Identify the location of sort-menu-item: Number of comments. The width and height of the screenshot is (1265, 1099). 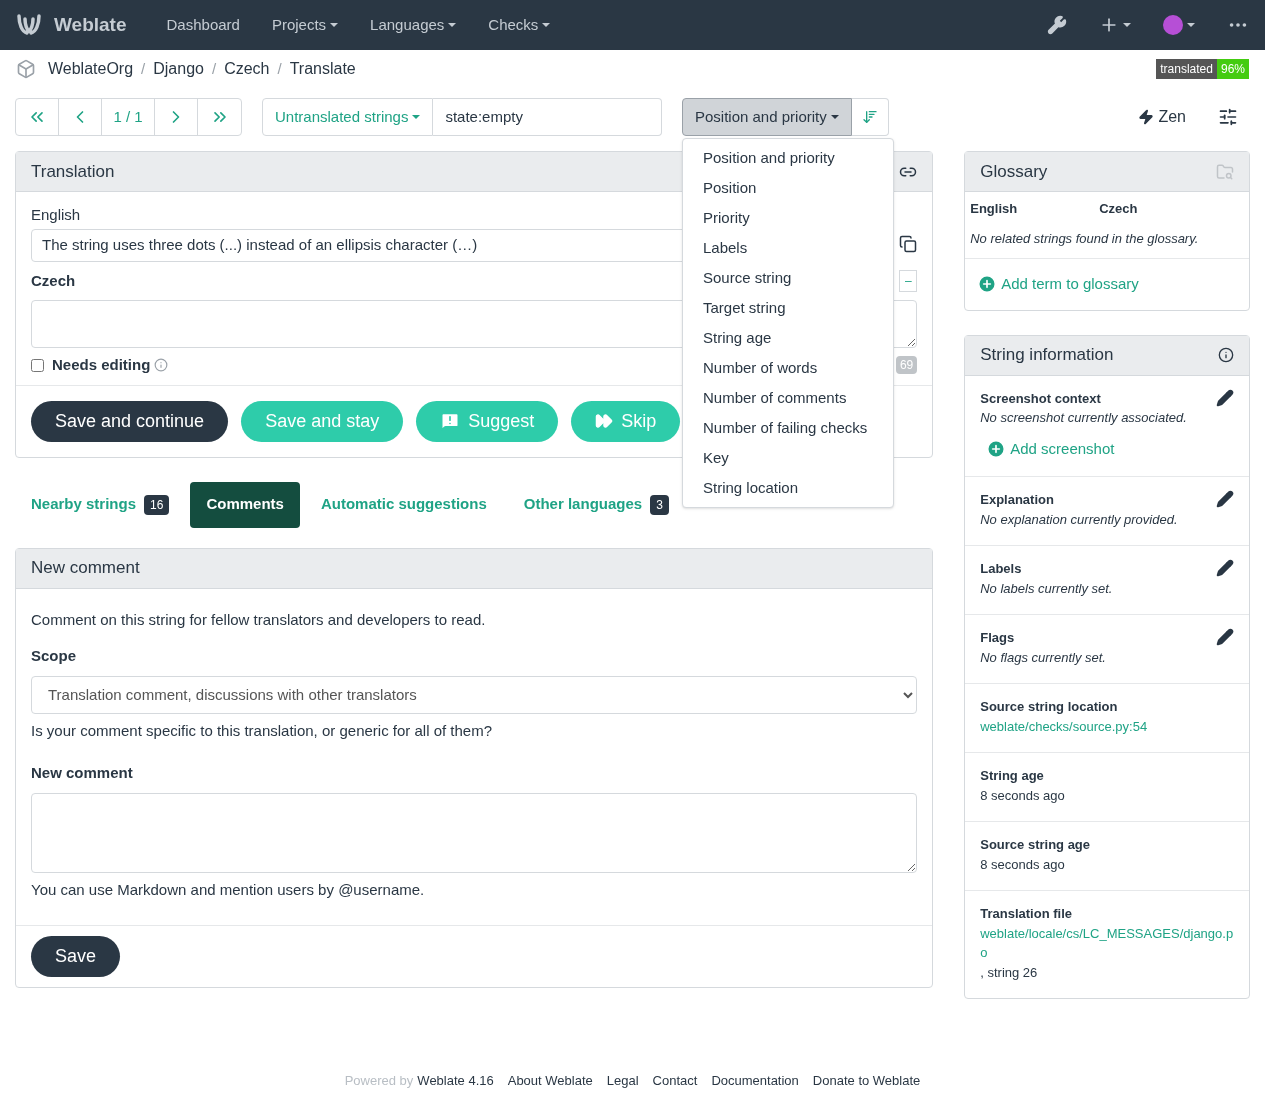
(788, 398).